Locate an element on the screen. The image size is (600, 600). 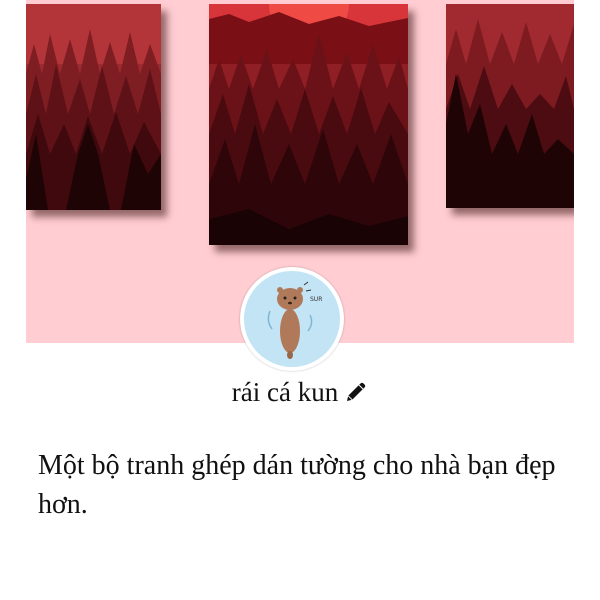
forest-panel-center is located at coordinates (308, 124).